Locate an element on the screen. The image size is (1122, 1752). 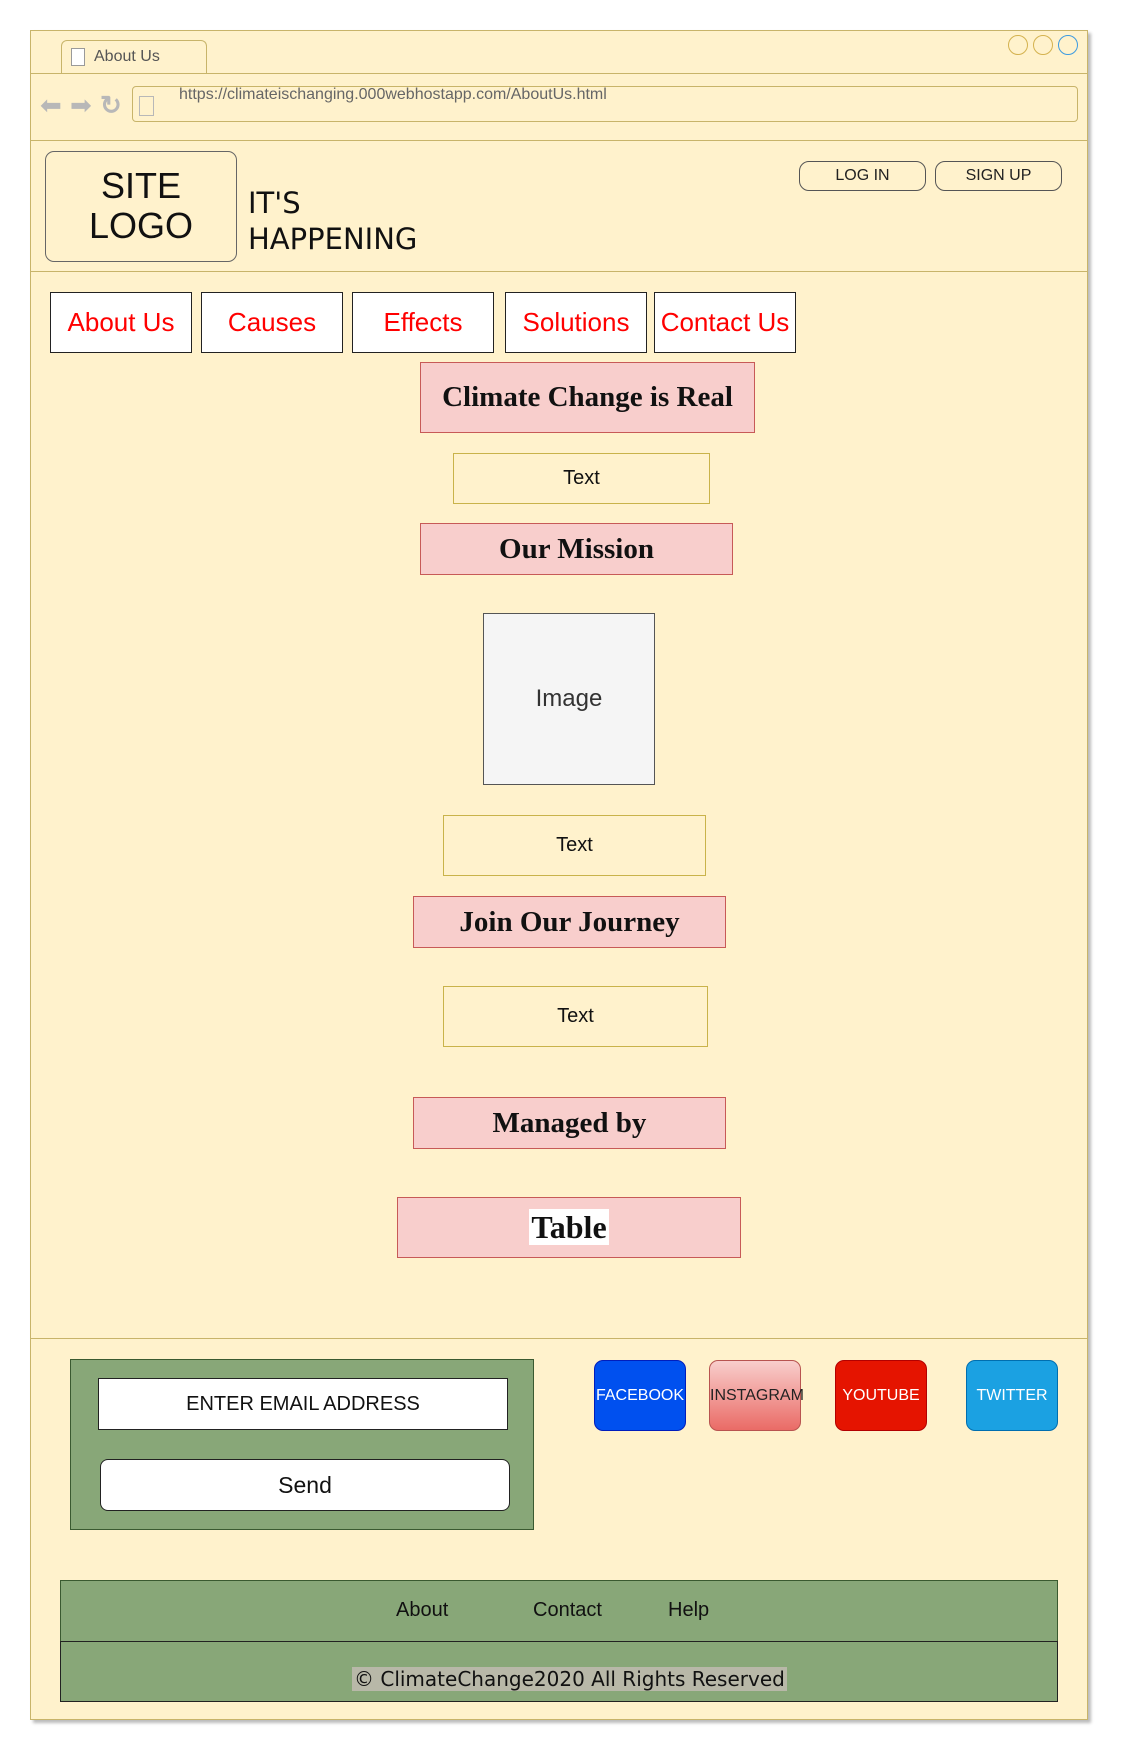
youtube-button: YOUTUBE is located at coordinates (881, 1395).